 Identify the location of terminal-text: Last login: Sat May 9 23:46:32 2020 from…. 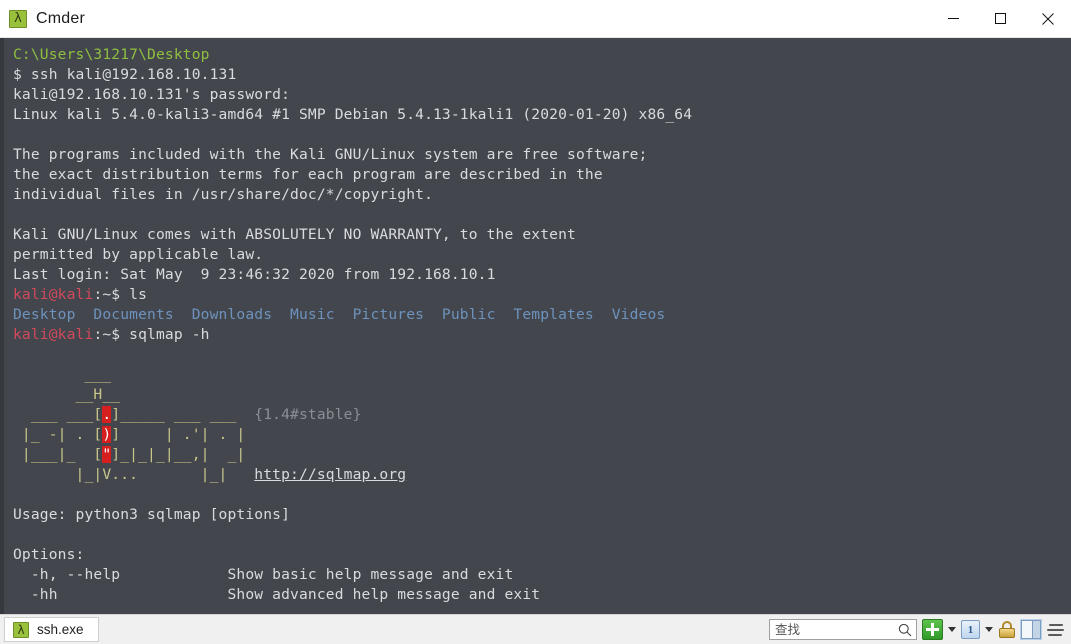
(254, 274).